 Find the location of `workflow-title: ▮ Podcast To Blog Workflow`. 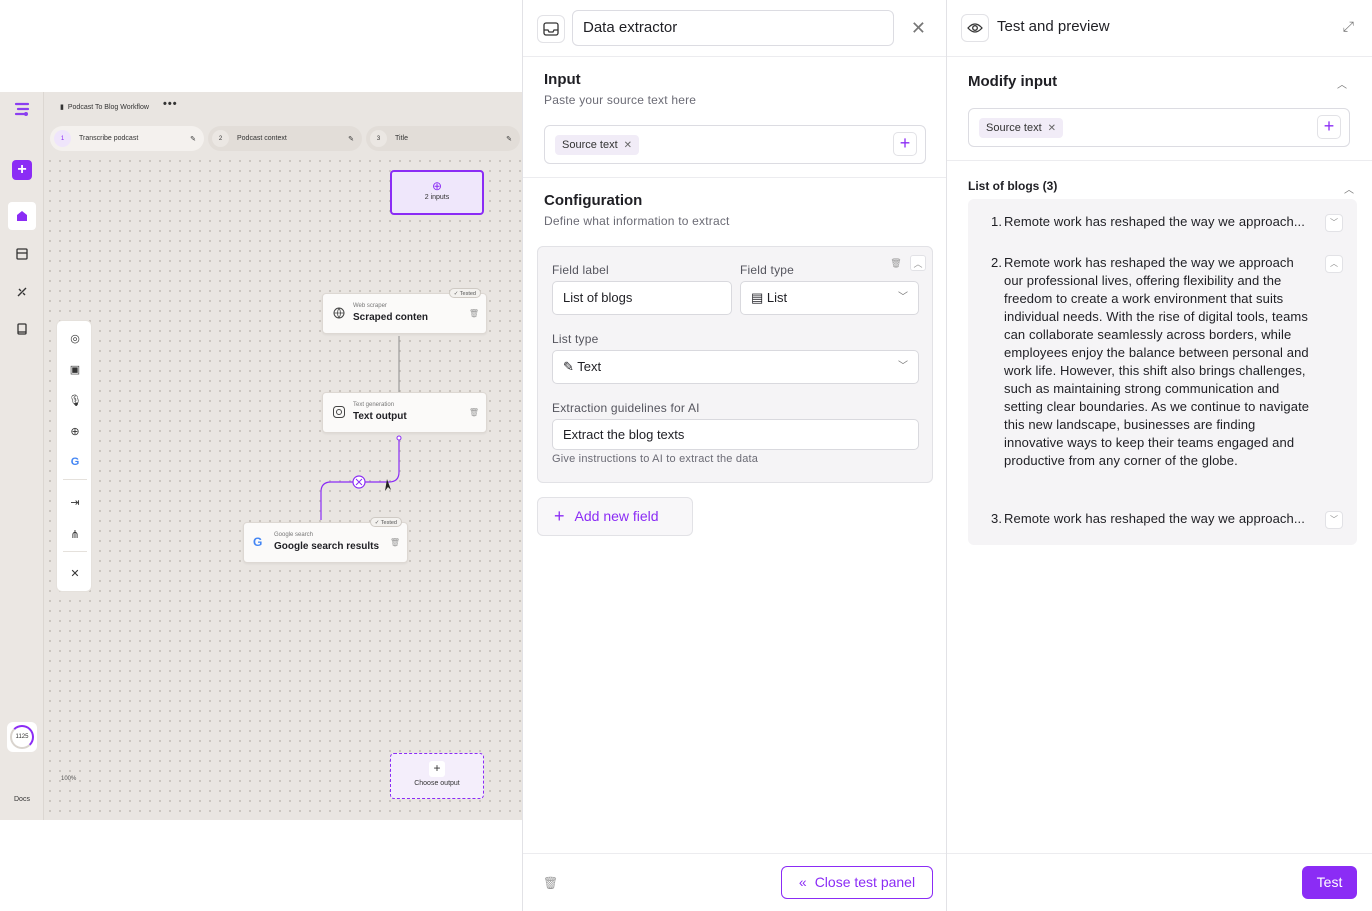

workflow-title: ▮ Podcast To Blog Workflow is located at coordinates (104, 107).